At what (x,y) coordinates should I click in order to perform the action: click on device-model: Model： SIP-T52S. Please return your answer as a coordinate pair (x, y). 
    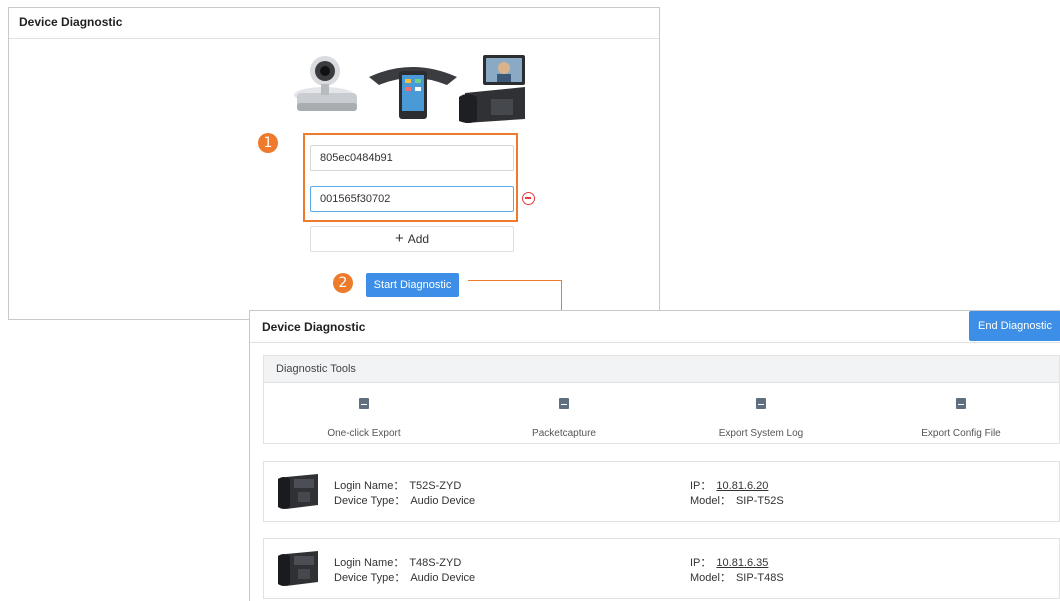
    Looking at the image, I should click on (737, 501).